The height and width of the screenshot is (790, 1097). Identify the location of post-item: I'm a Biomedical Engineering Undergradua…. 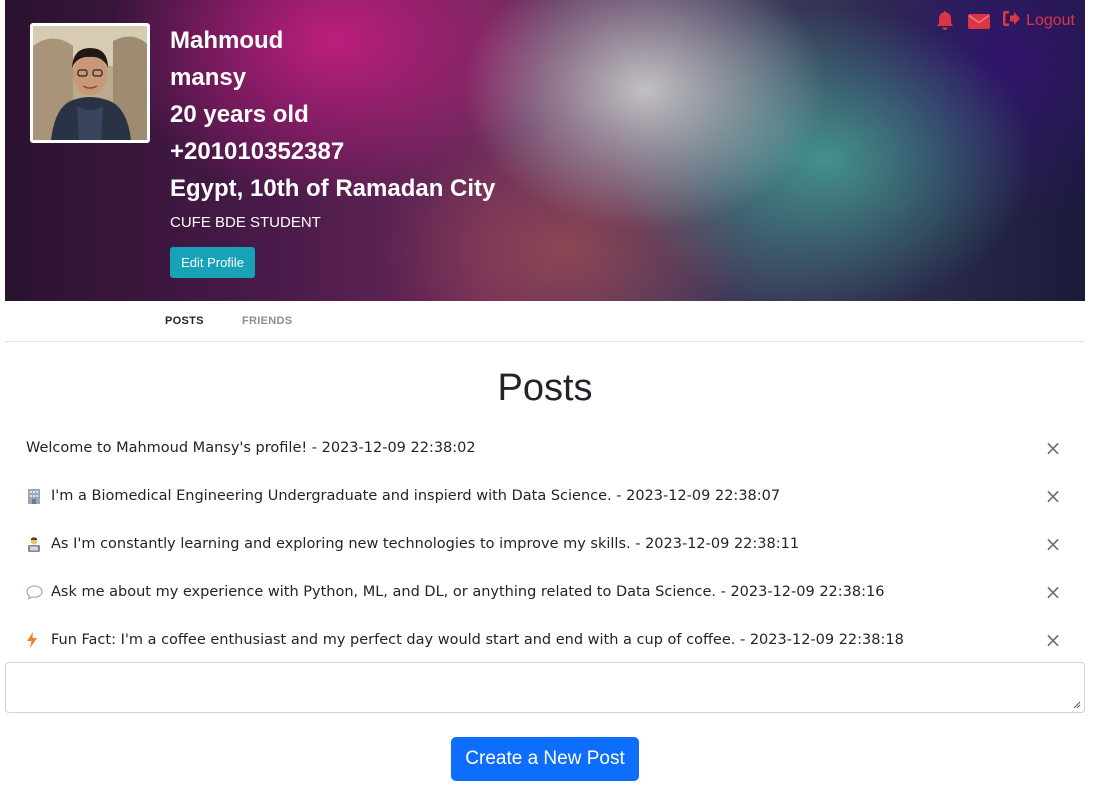
(545, 496).